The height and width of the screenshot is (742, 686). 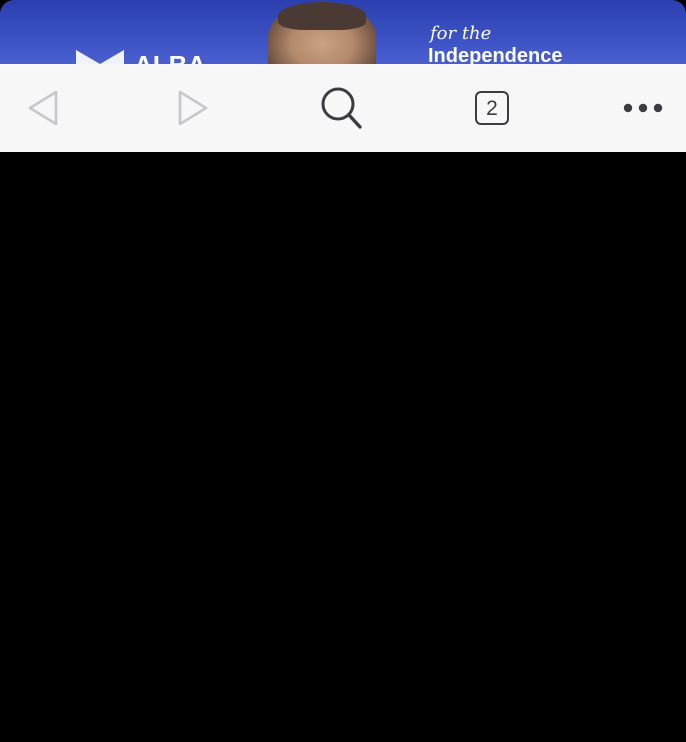 I want to click on banner-photo, so click(x=322, y=33).